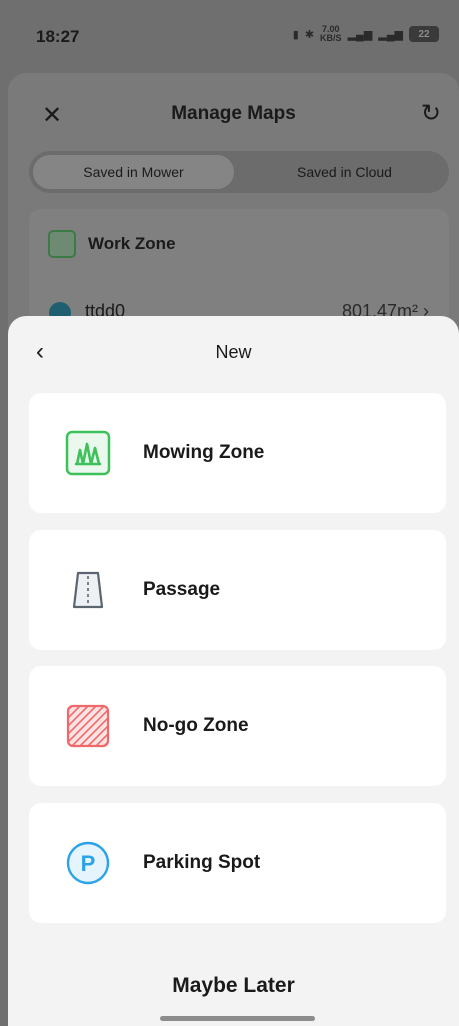 This screenshot has width=459, height=1026. What do you see at coordinates (331, 33) in the screenshot?
I see `network-speed: 7.00 KB/S` at bounding box center [331, 33].